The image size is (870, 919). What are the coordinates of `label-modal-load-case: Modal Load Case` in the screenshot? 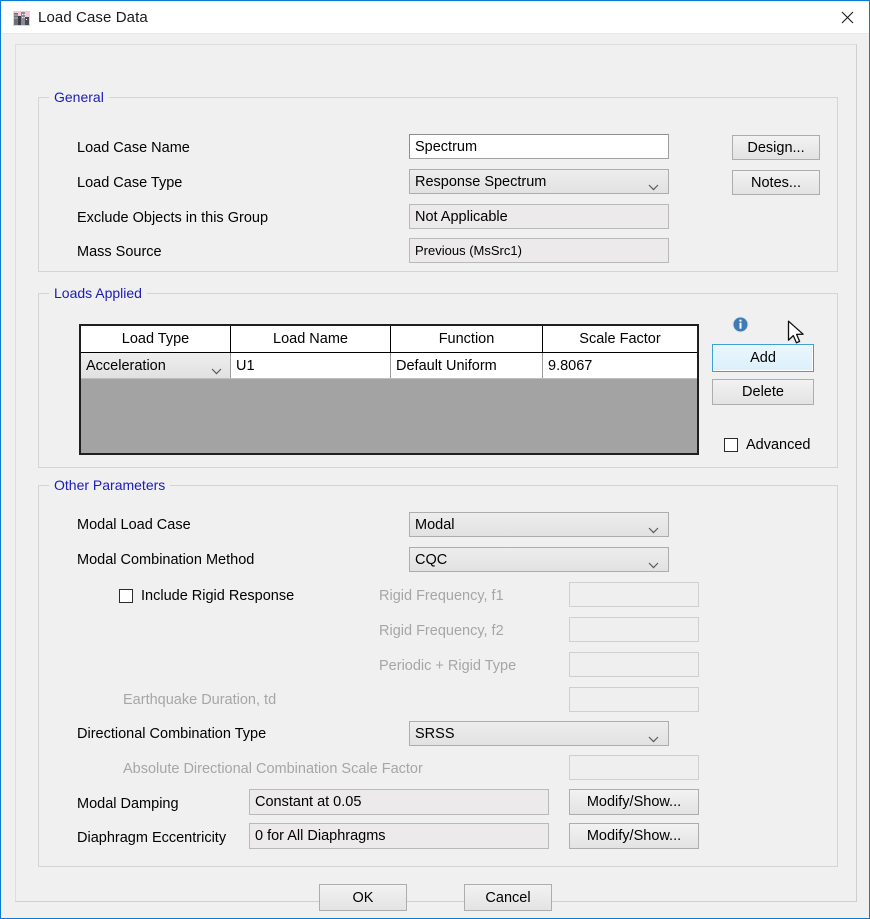 It's located at (134, 525).